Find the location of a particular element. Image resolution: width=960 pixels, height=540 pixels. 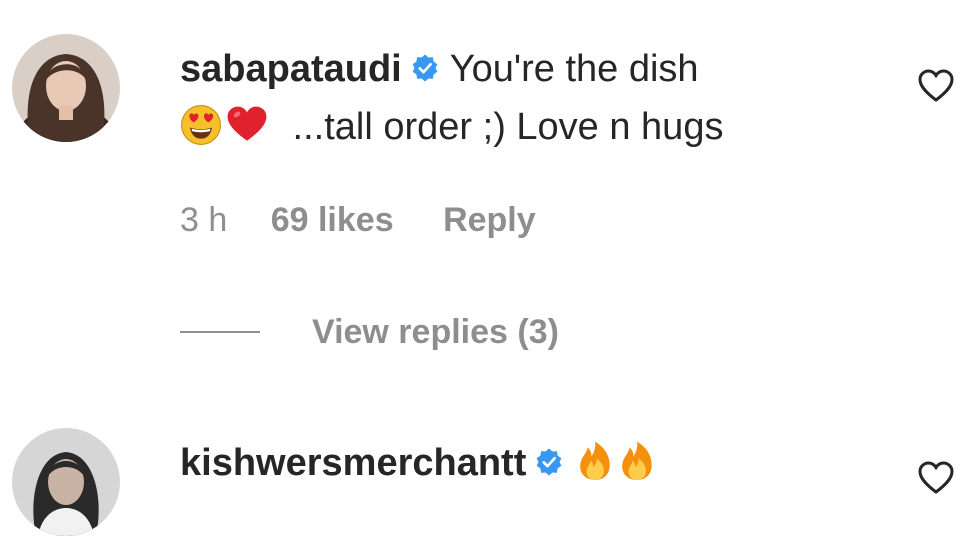

comment-body-line2: ...tall order ;) Love n hugs is located at coordinates (503, 127).